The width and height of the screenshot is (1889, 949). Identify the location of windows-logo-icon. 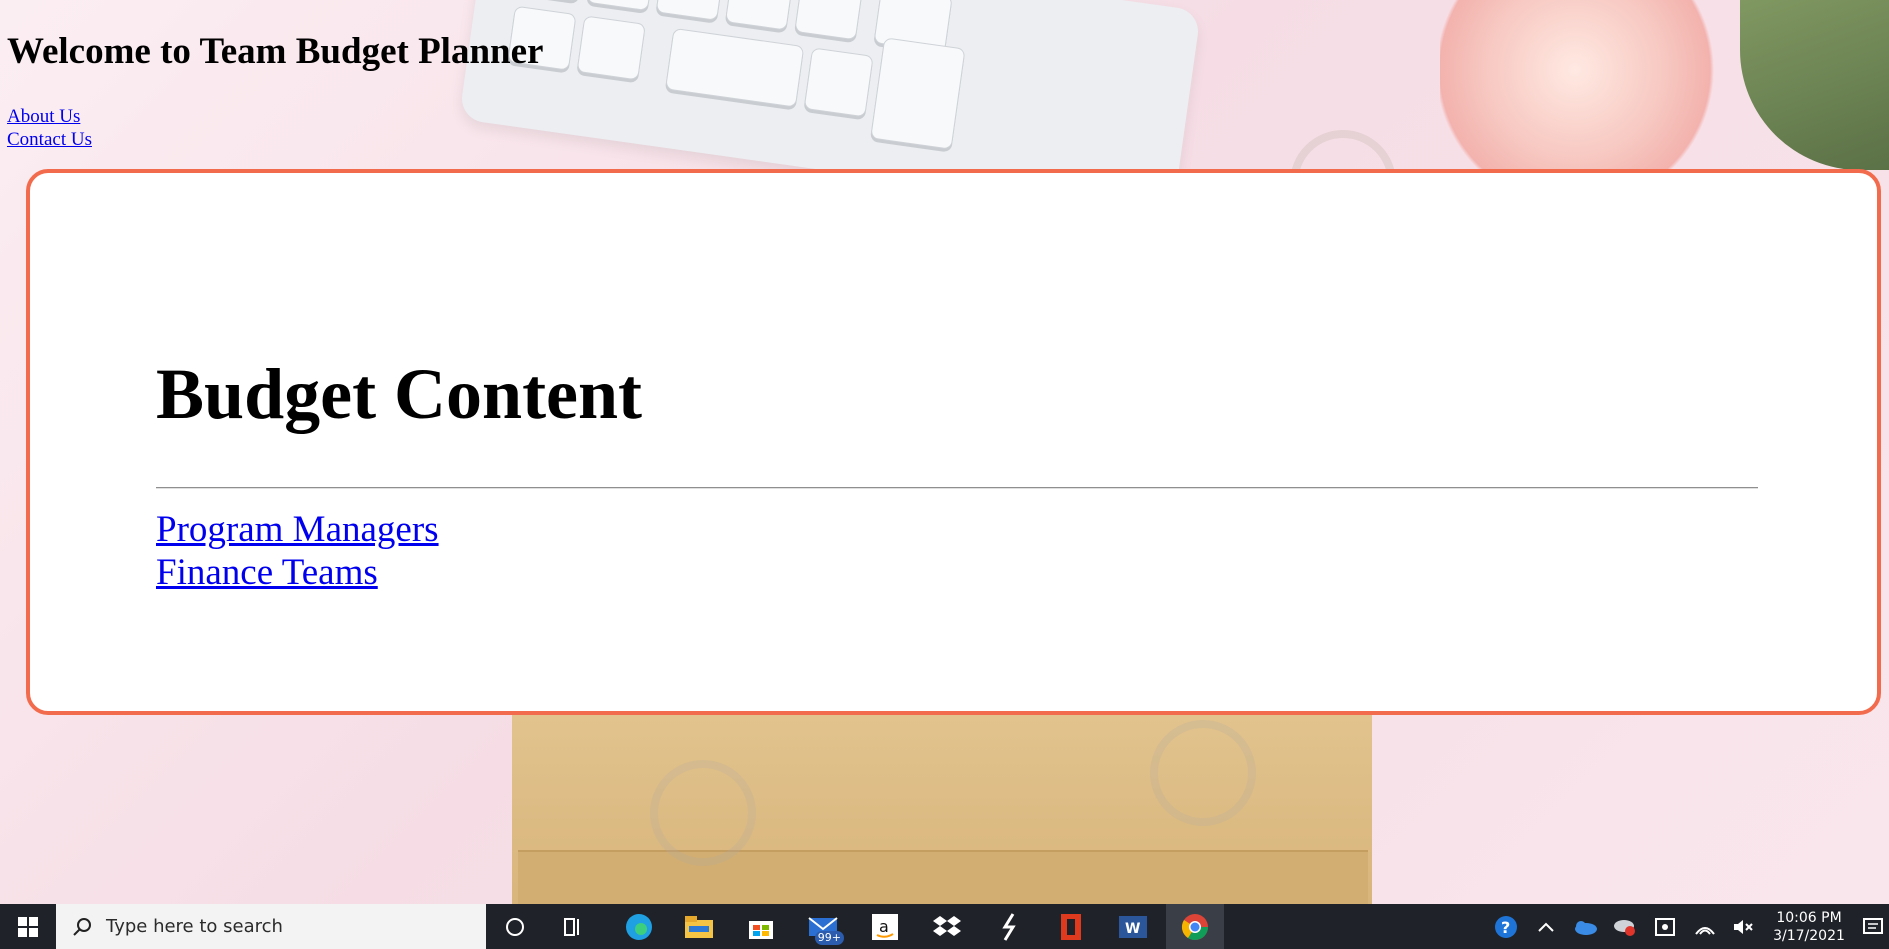
(28, 926).